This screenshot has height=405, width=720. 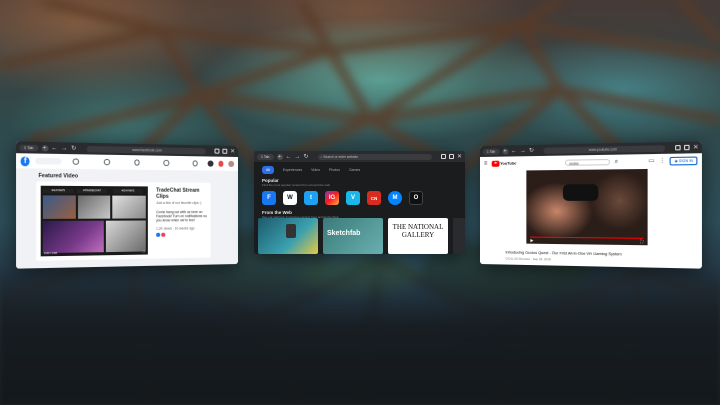 I want to click on youtube-logo: YouTube, so click(x=504, y=163).